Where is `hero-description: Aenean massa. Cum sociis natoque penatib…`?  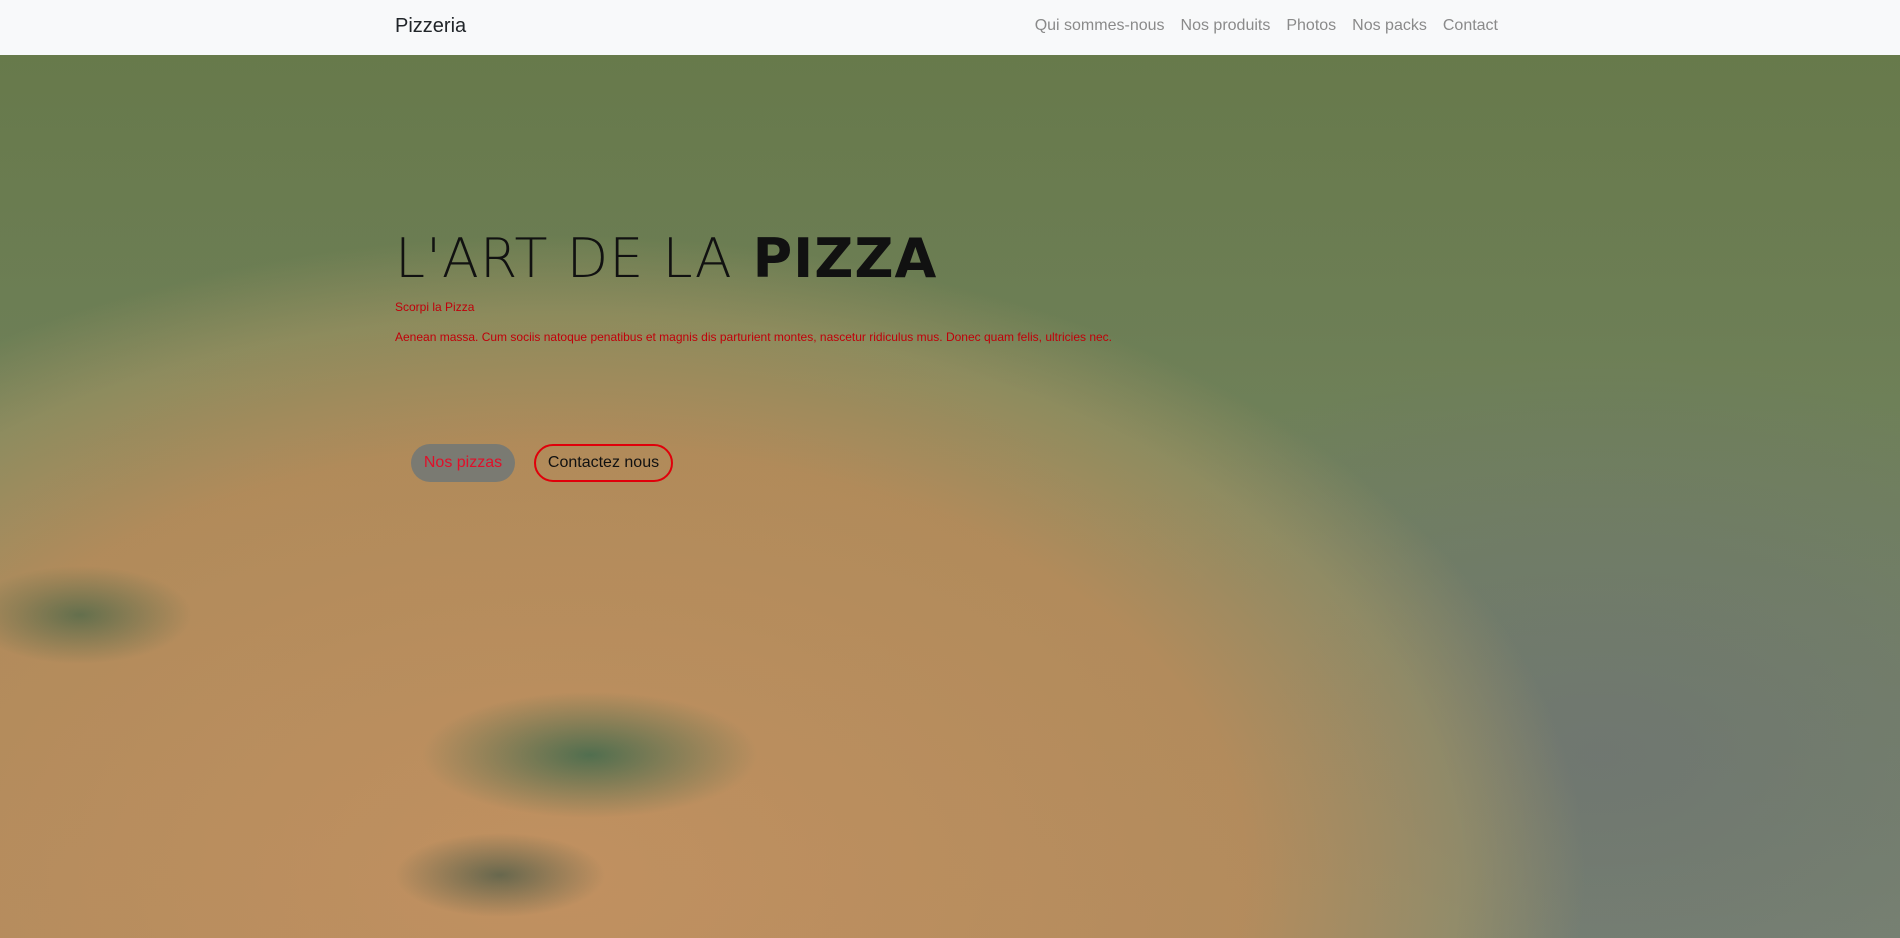
hero-description: Aenean massa. Cum sociis natoque penatib… is located at coordinates (754, 337).